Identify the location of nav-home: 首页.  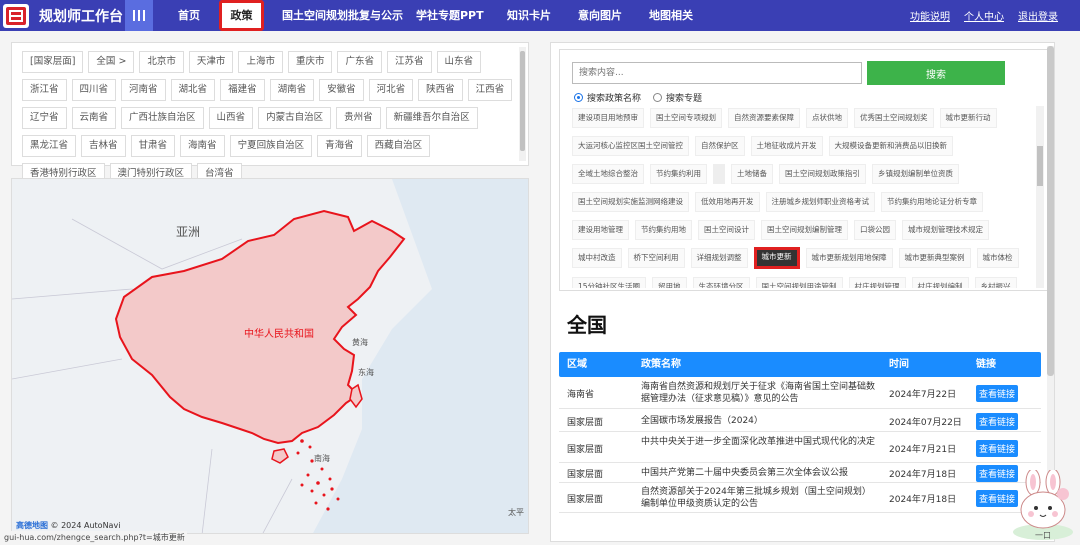
(189, 15).